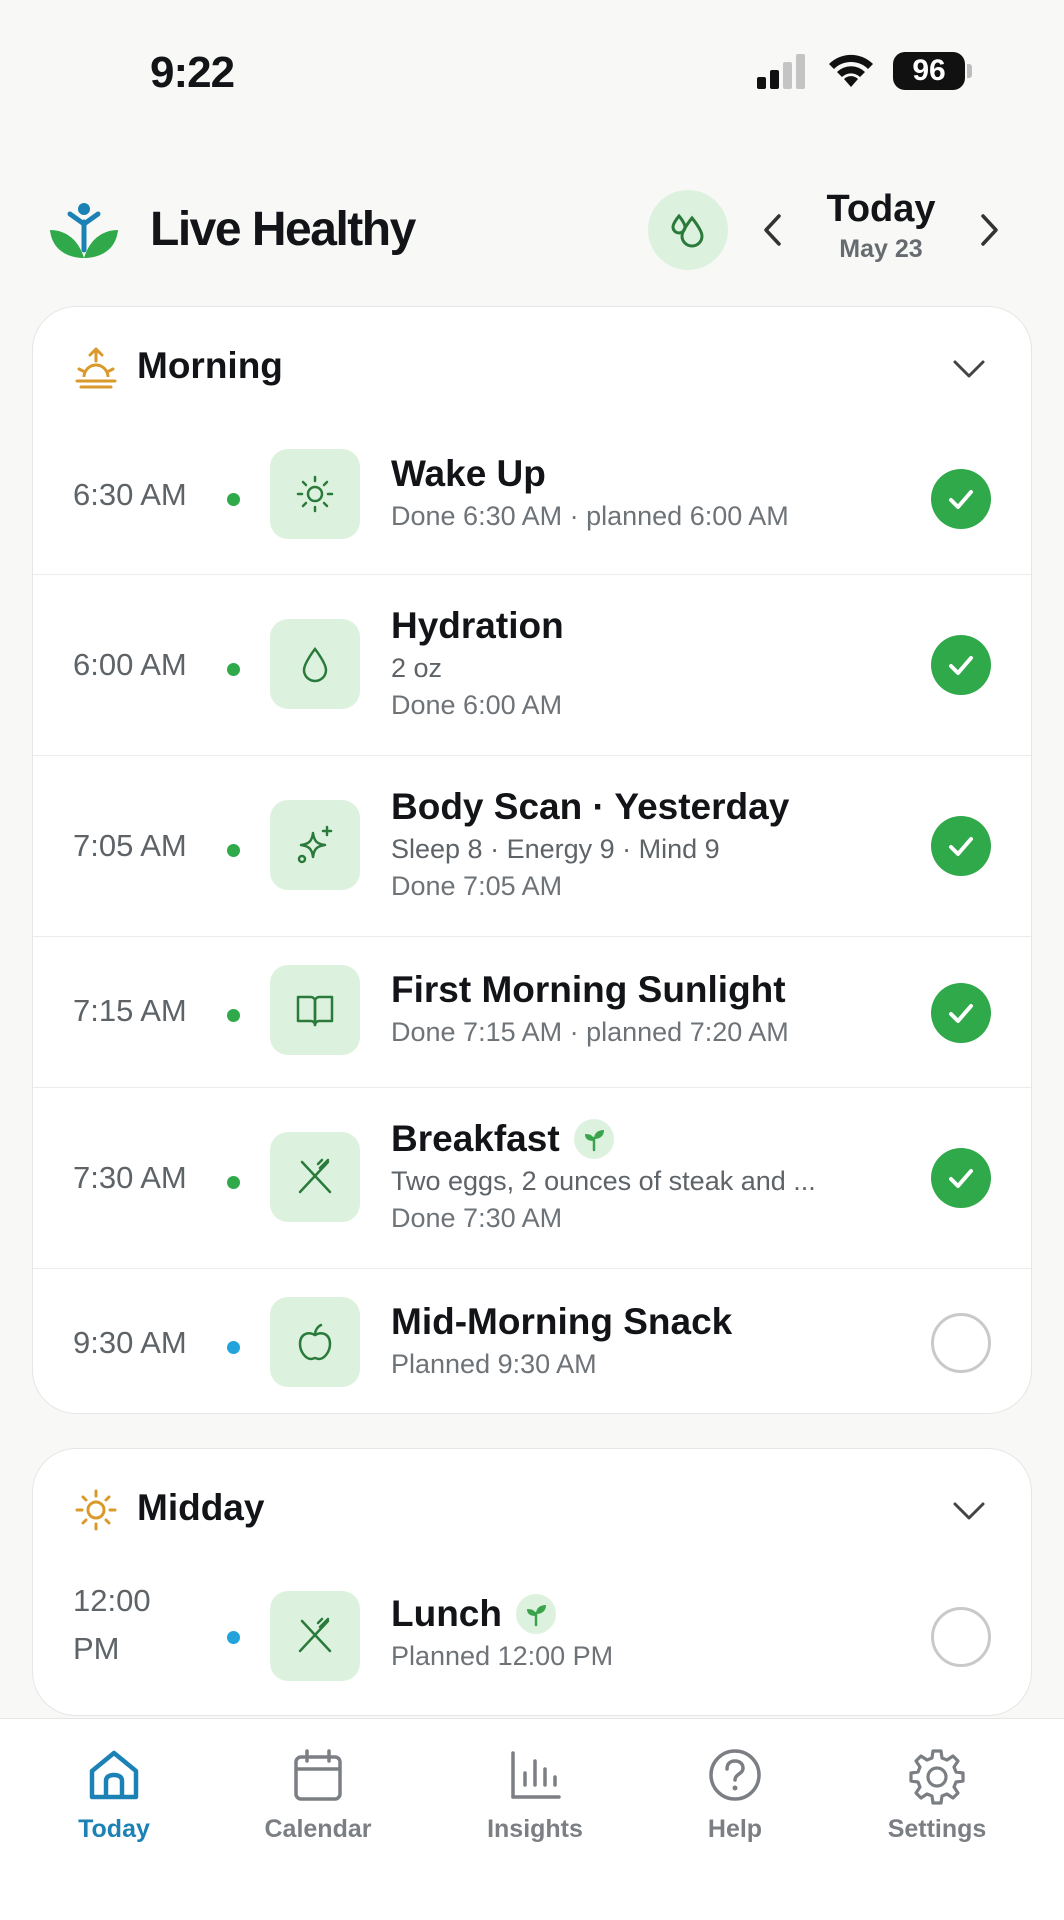  I want to click on chevron-left-icon, so click(772, 230).